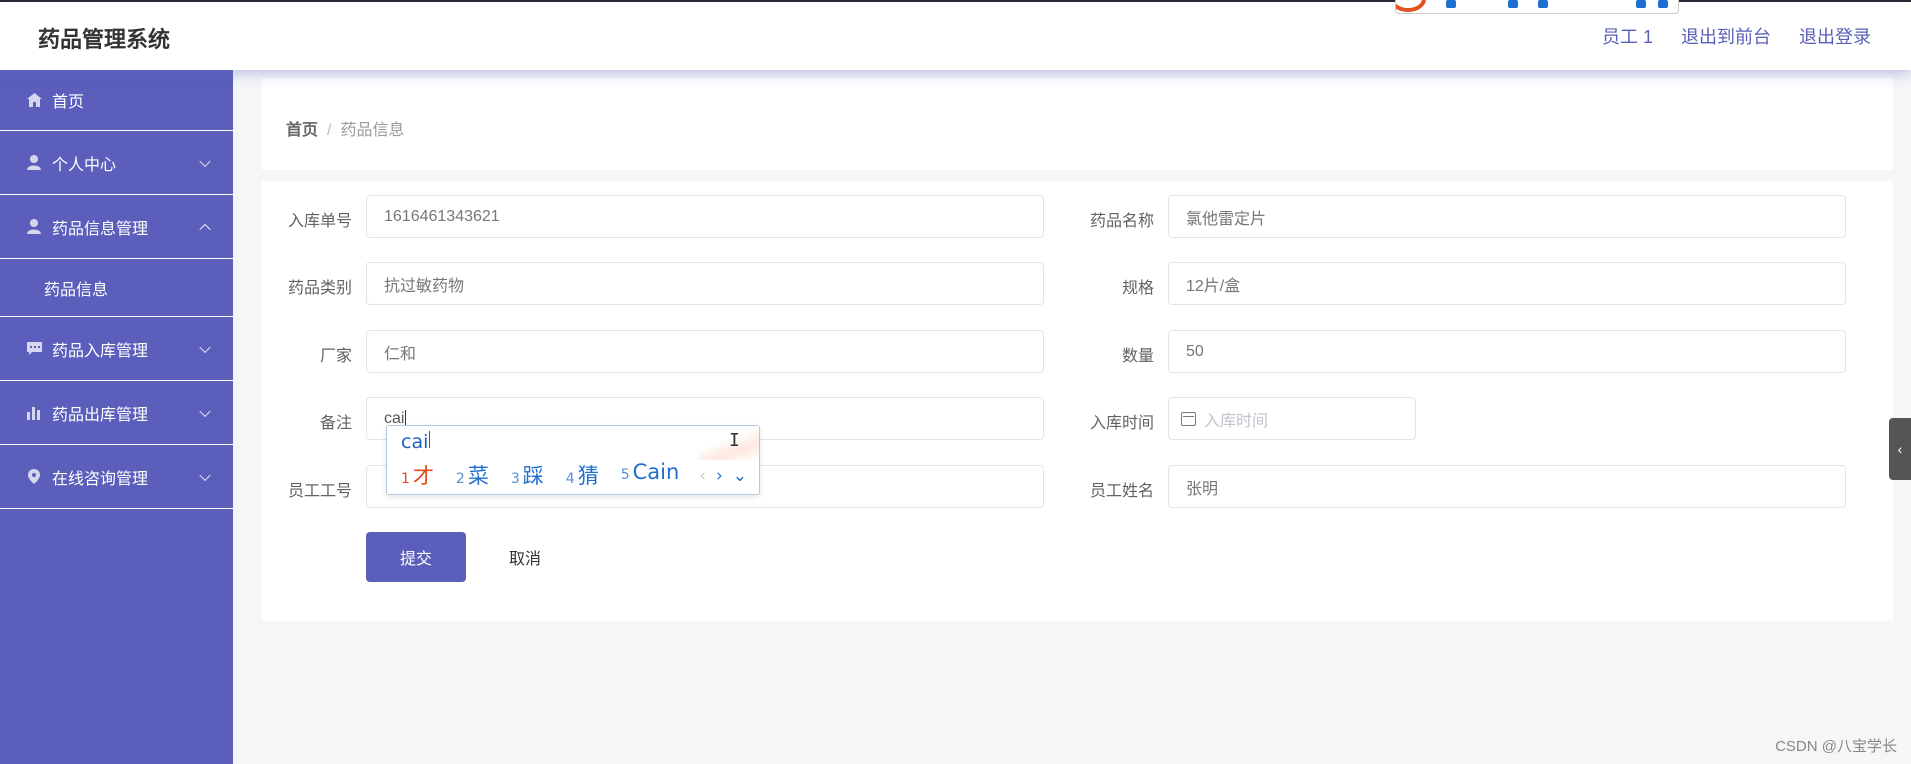 The height and width of the screenshot is (764, 1911). Describe the element at coordinates (302, 130) in the screenshot. I see `breadcrumb-home: 首页` at that location.